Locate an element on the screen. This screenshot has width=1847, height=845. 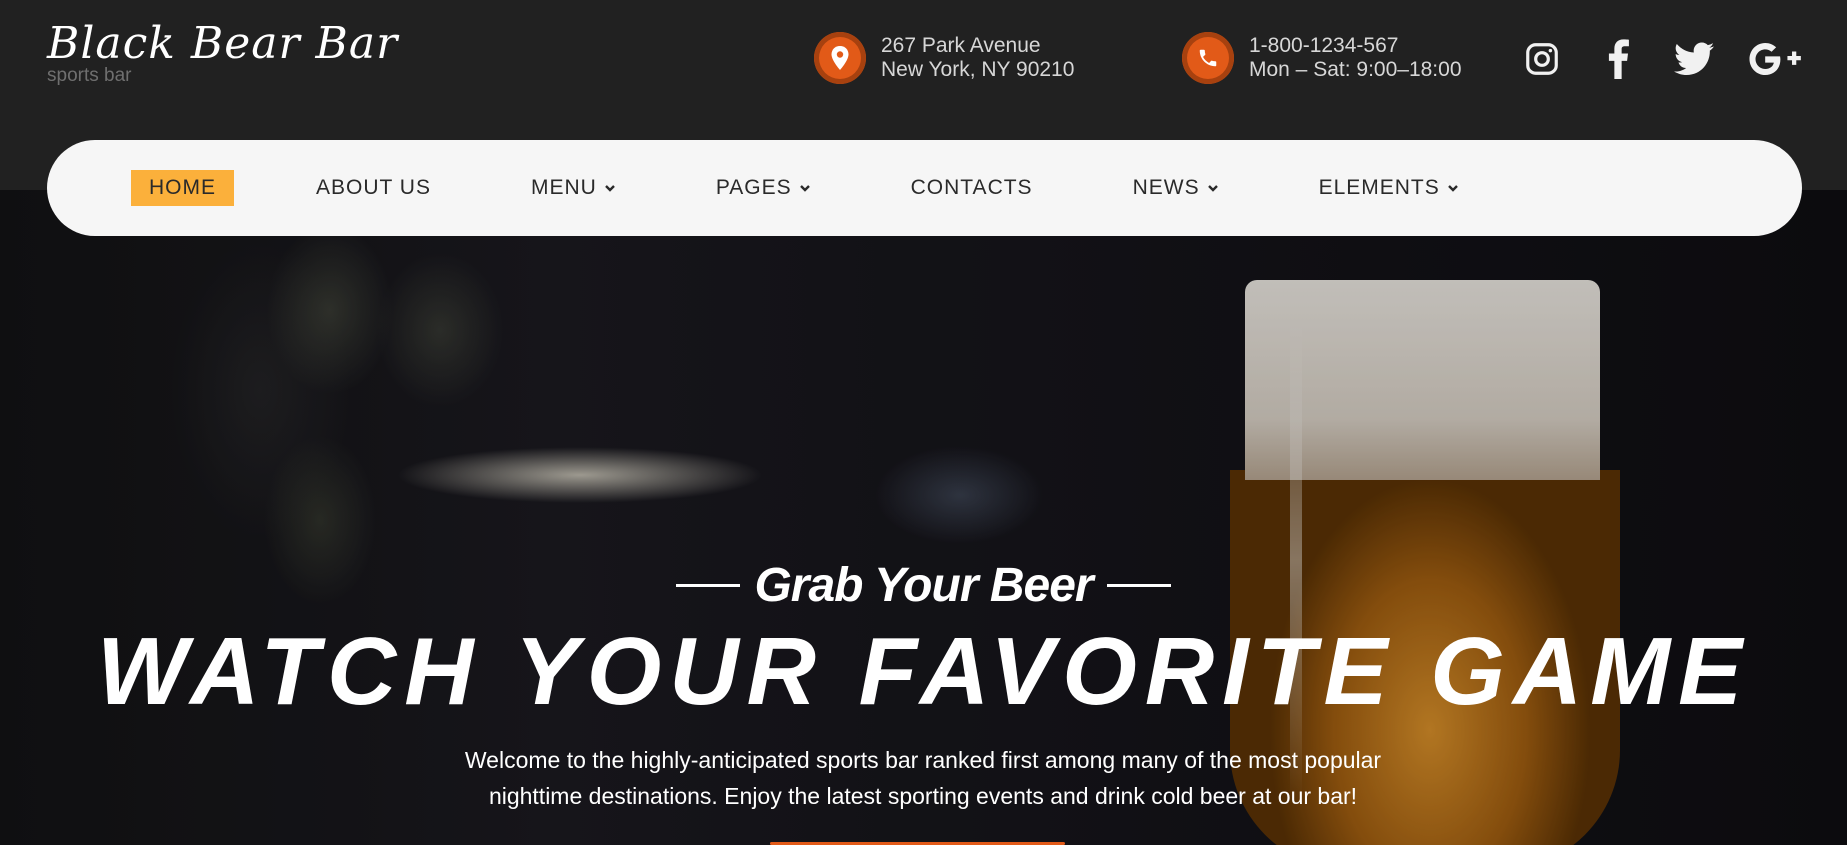
nav-item-label: ABOUT US is located at coordinates (373, 187).